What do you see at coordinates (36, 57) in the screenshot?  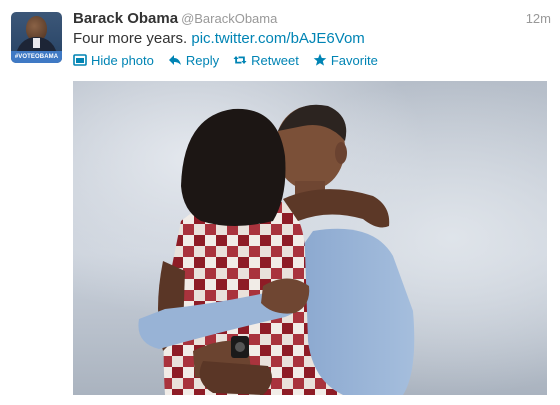 I see `avatar-badge: #VOTEOBAMA` at bounding box center [36, 57].